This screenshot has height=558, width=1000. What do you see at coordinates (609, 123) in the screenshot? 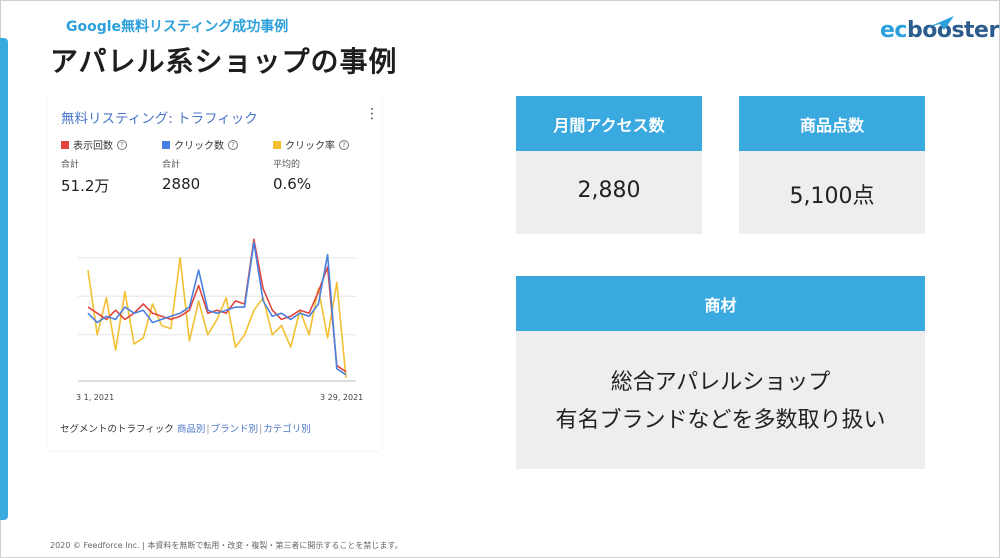
I see `monthly-access-label: 月間アクセス数` at bounding box center [609, 123].